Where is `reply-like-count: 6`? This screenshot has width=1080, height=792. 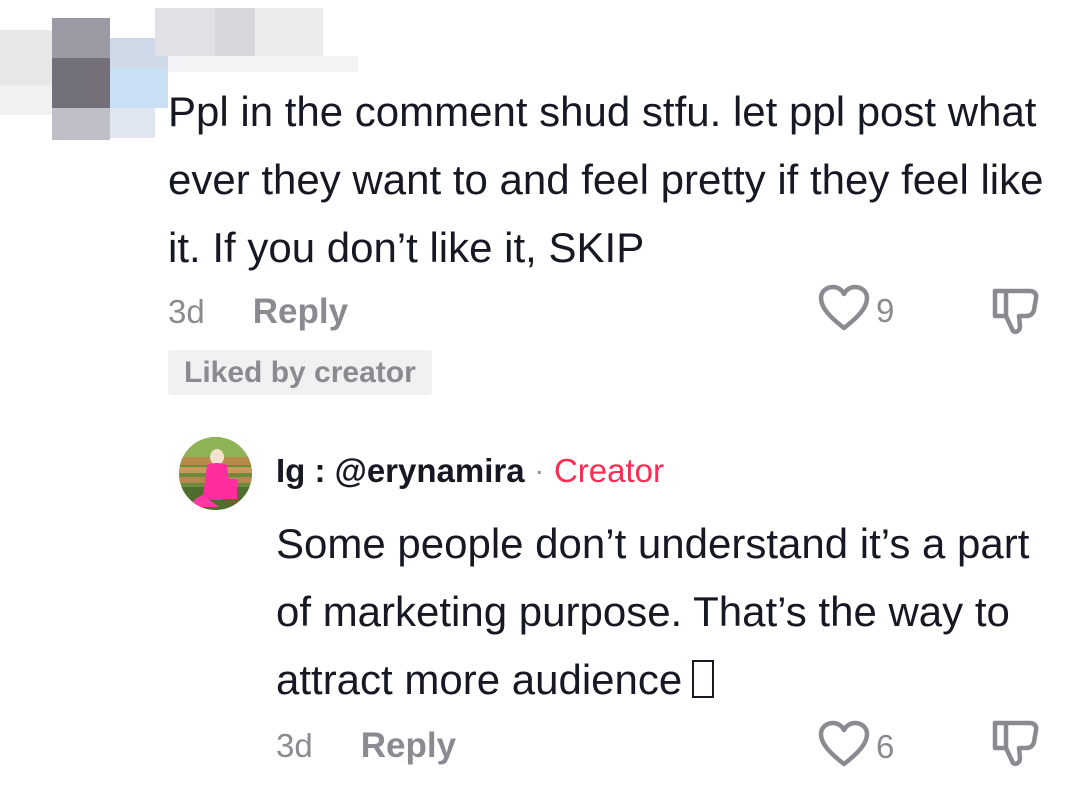
reply-like-count: 6 is located at coordinates (885, 746).